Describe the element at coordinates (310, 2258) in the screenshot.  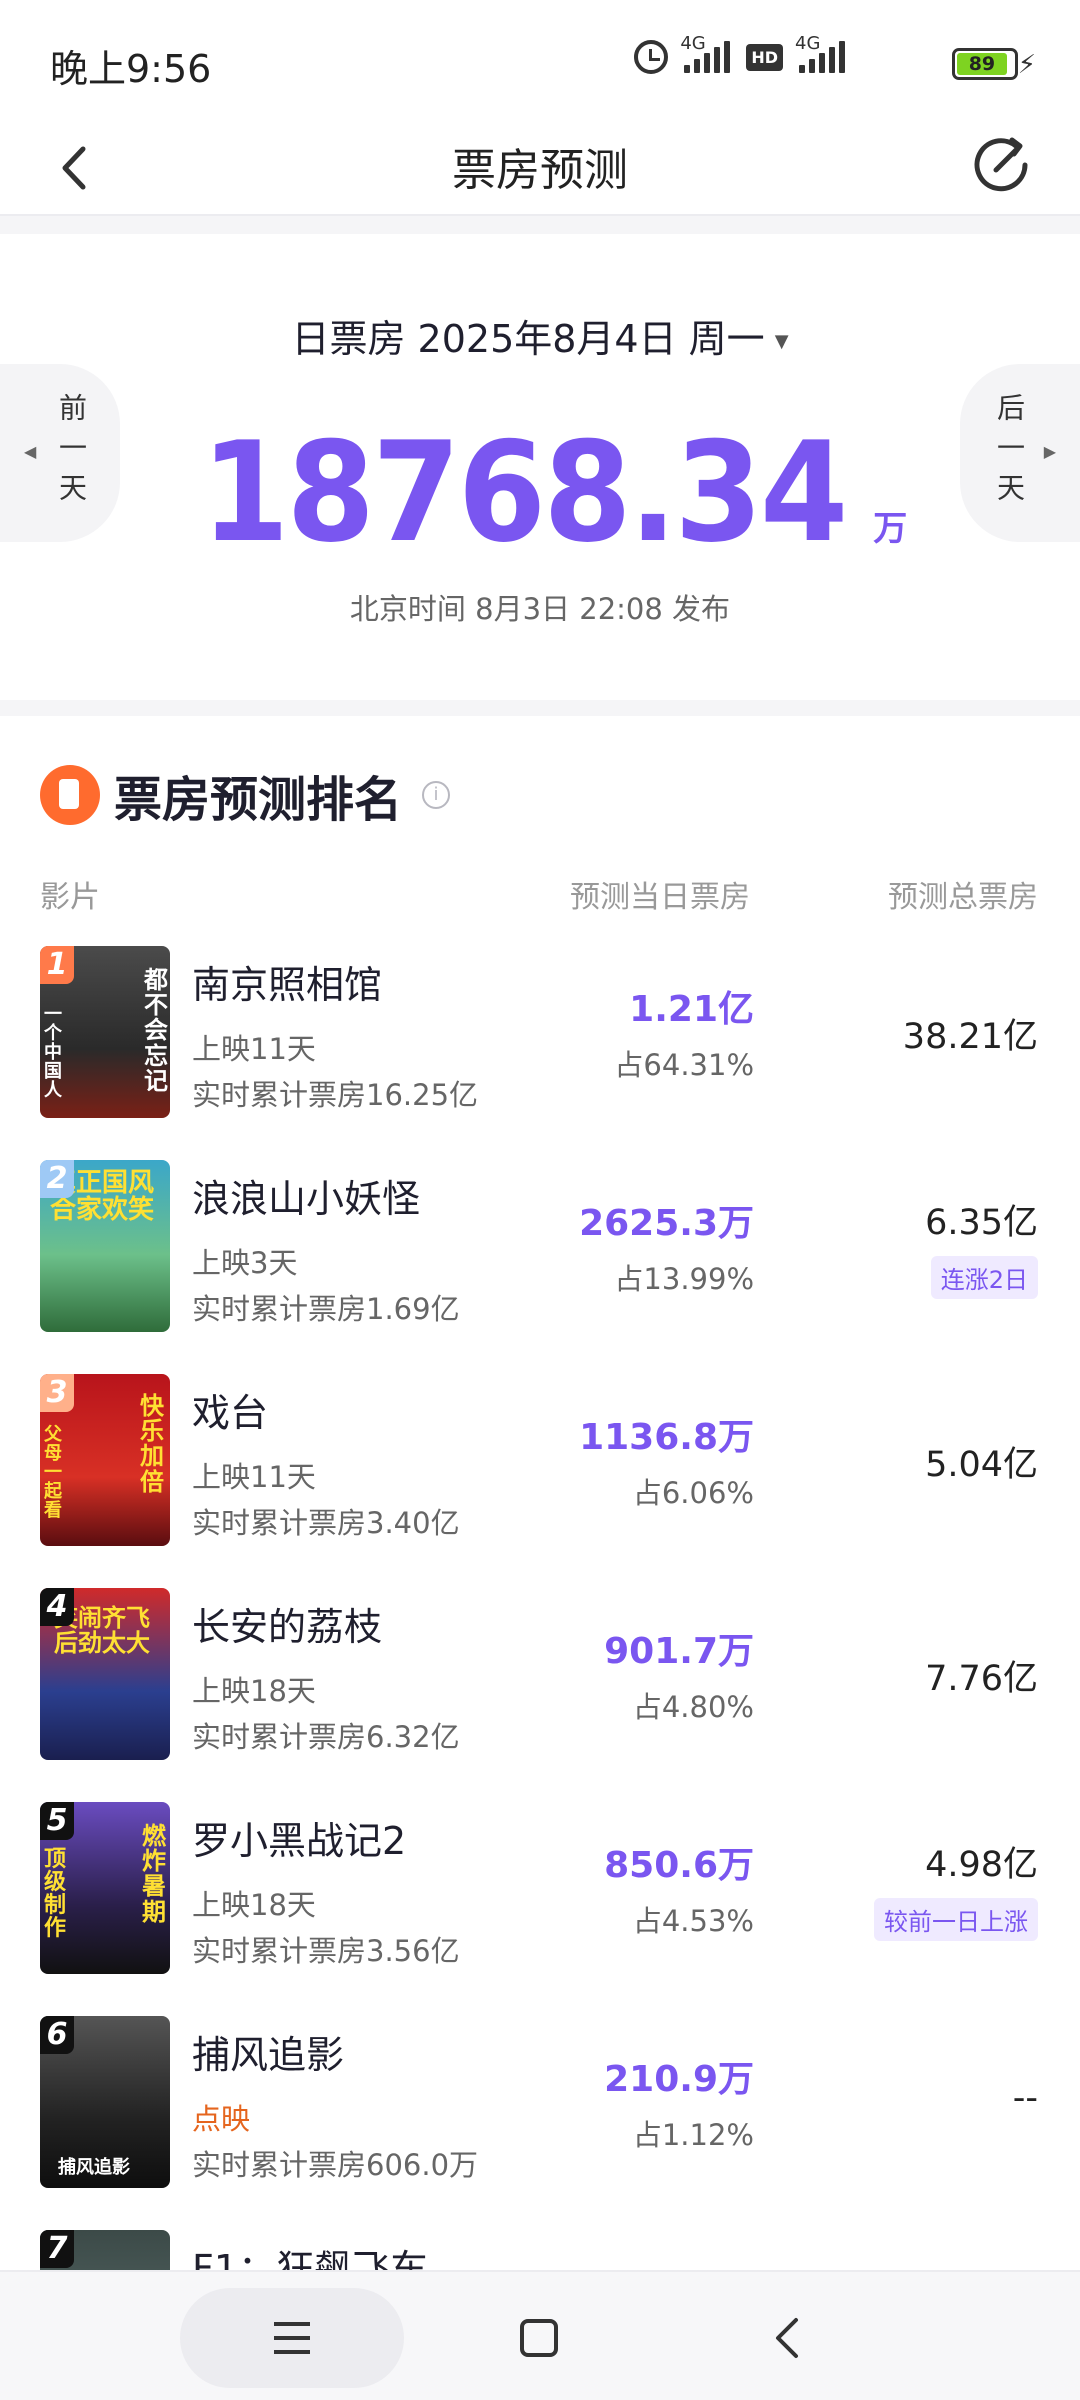
I see `film-name: F1：狂飙飞车` at that location.